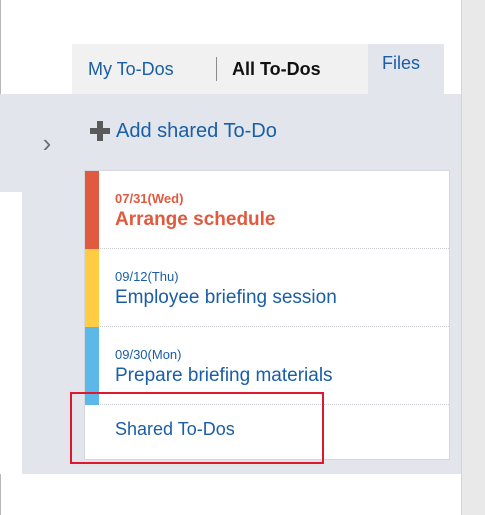 The width and height of the screenshot is (485, 515). What do you see at coordinates (196, 130) in the screenshot?
I see `add-shared-todo-label: Add shared To-Do` at bounding box center [196, 130].